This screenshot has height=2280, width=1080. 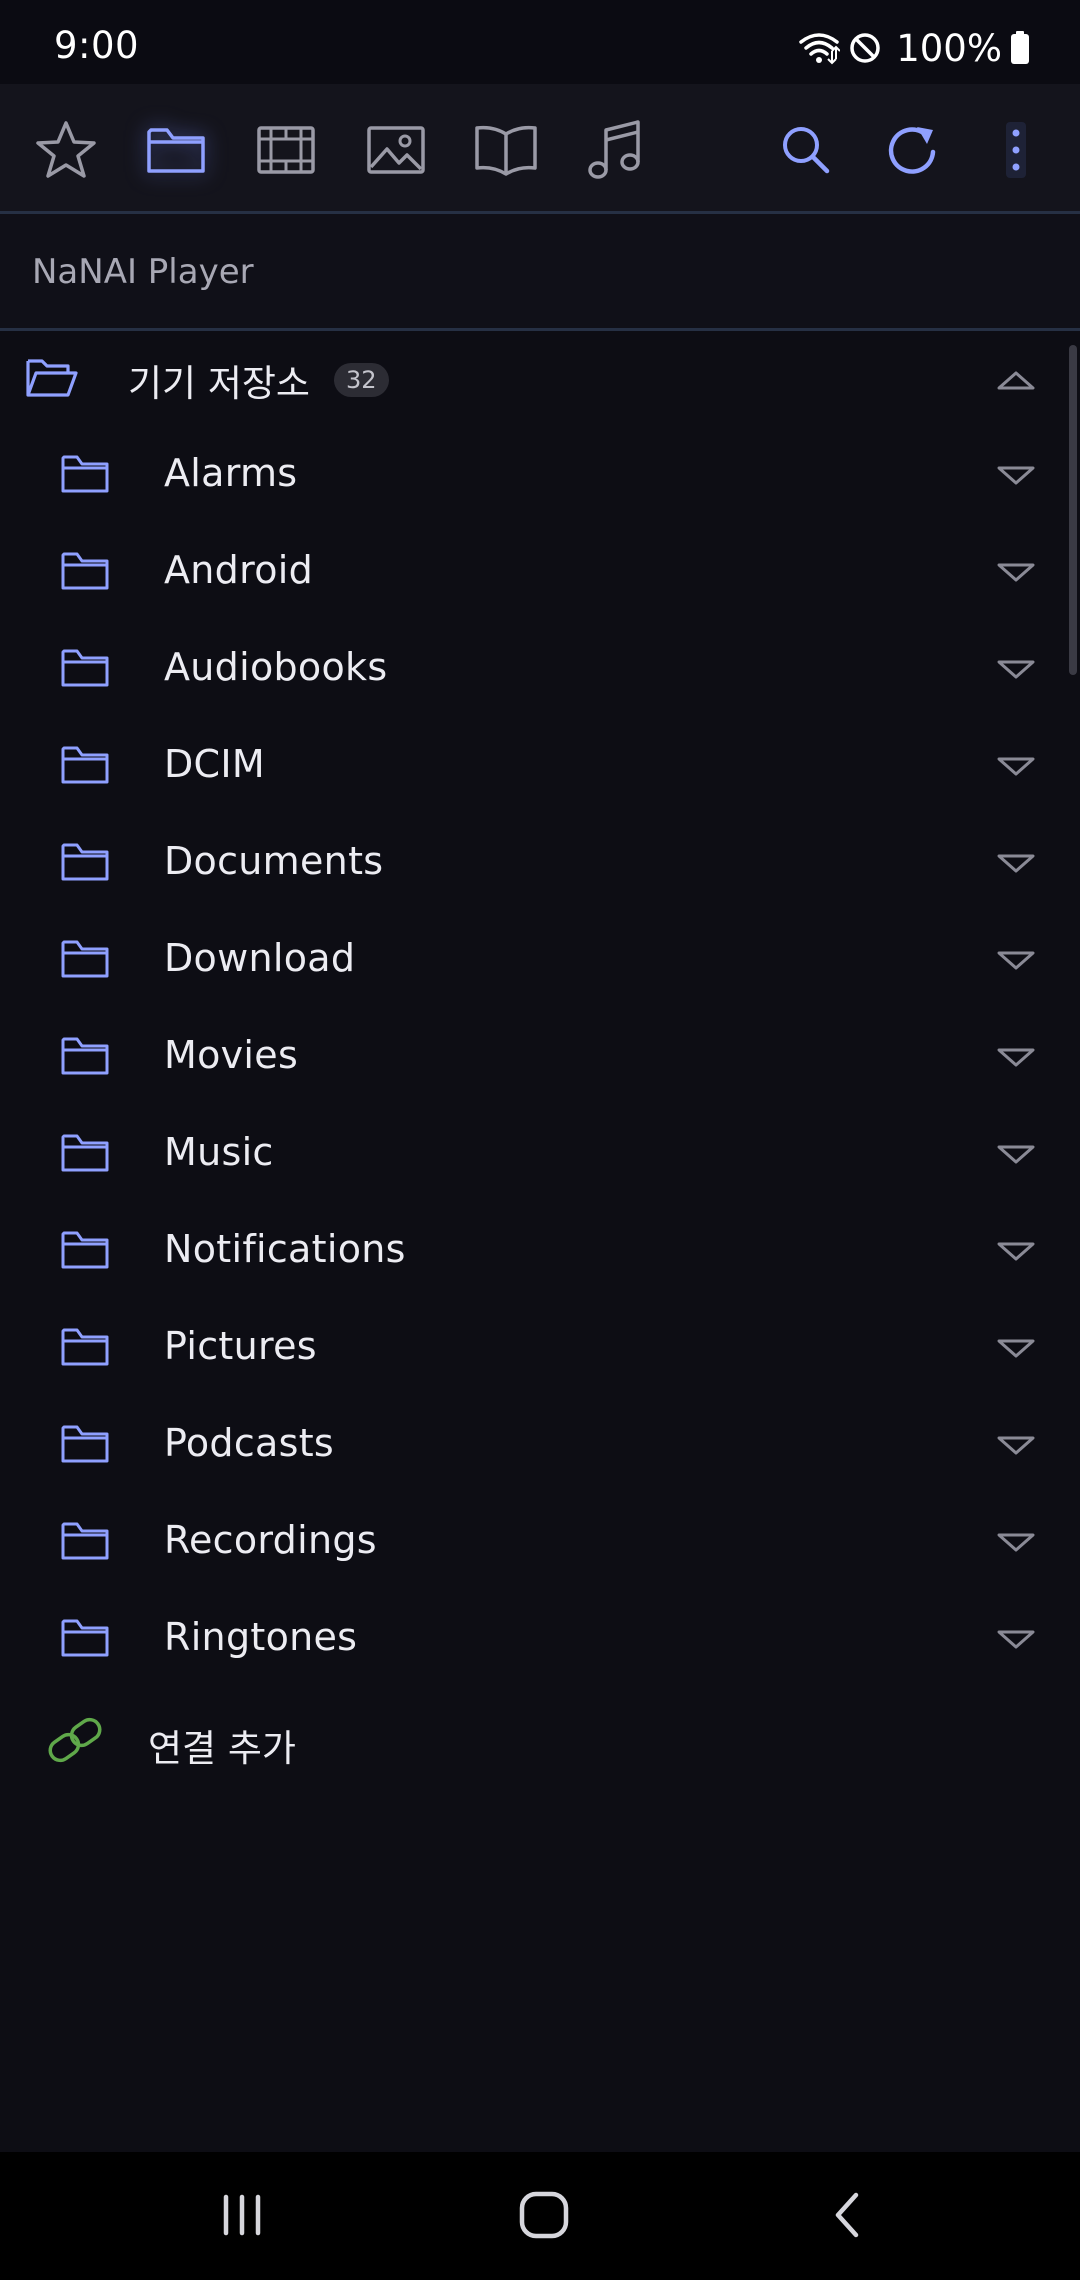 I want to click on home-icon, so click(x=544, y=2217).